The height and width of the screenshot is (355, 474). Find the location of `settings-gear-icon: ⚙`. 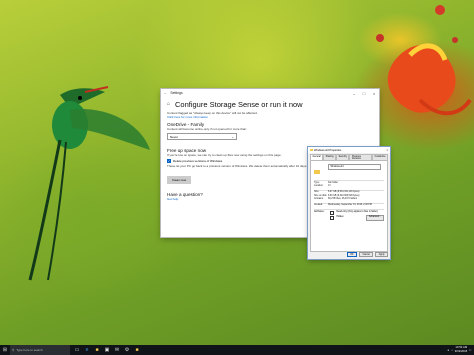

settings-gear-icon: ⚙ is located at coordinates (127, 350).